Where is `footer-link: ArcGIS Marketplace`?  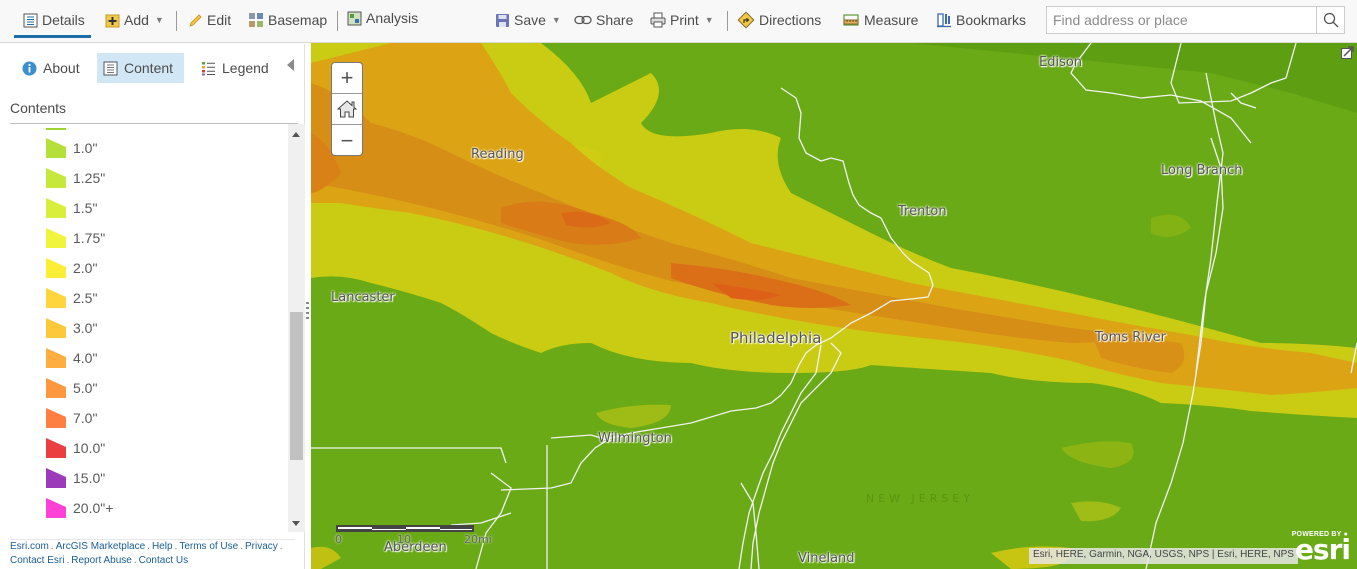 footer-link: ArcGIS Marketplace is located at coordinates (100, 546).